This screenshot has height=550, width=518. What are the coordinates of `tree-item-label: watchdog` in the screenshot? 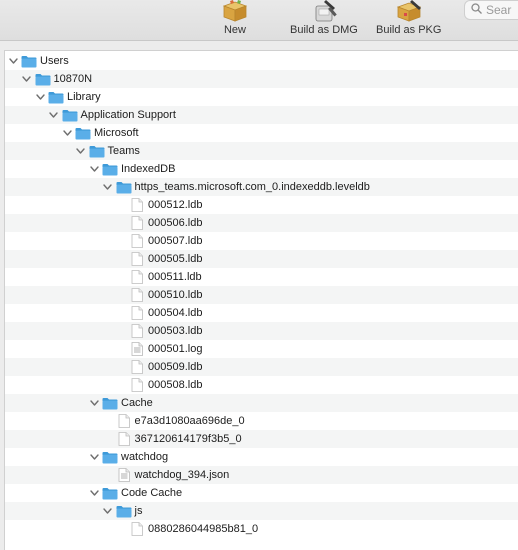 It's located at (145, 457).